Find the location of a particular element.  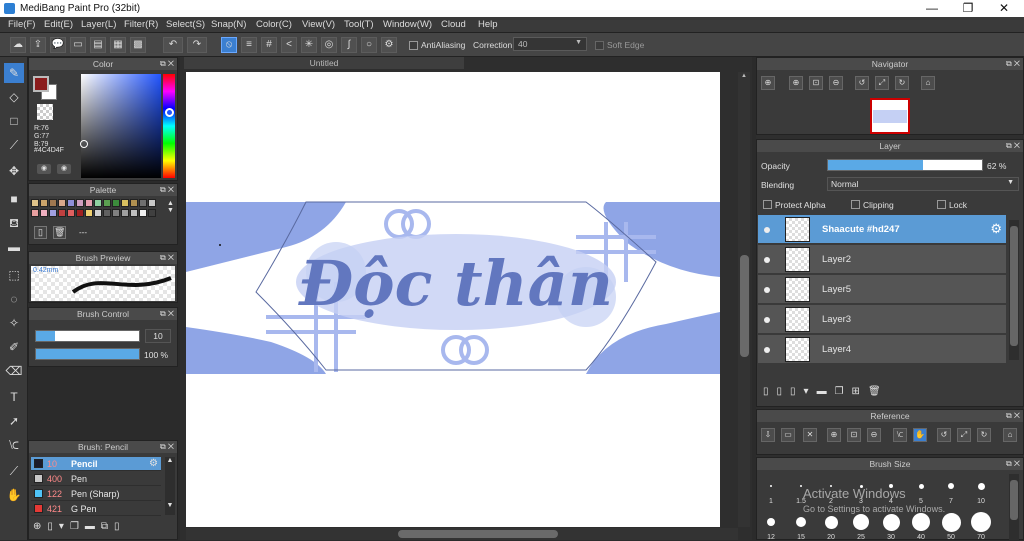

close-button: ✕ is located at coordinates (1004, 8).